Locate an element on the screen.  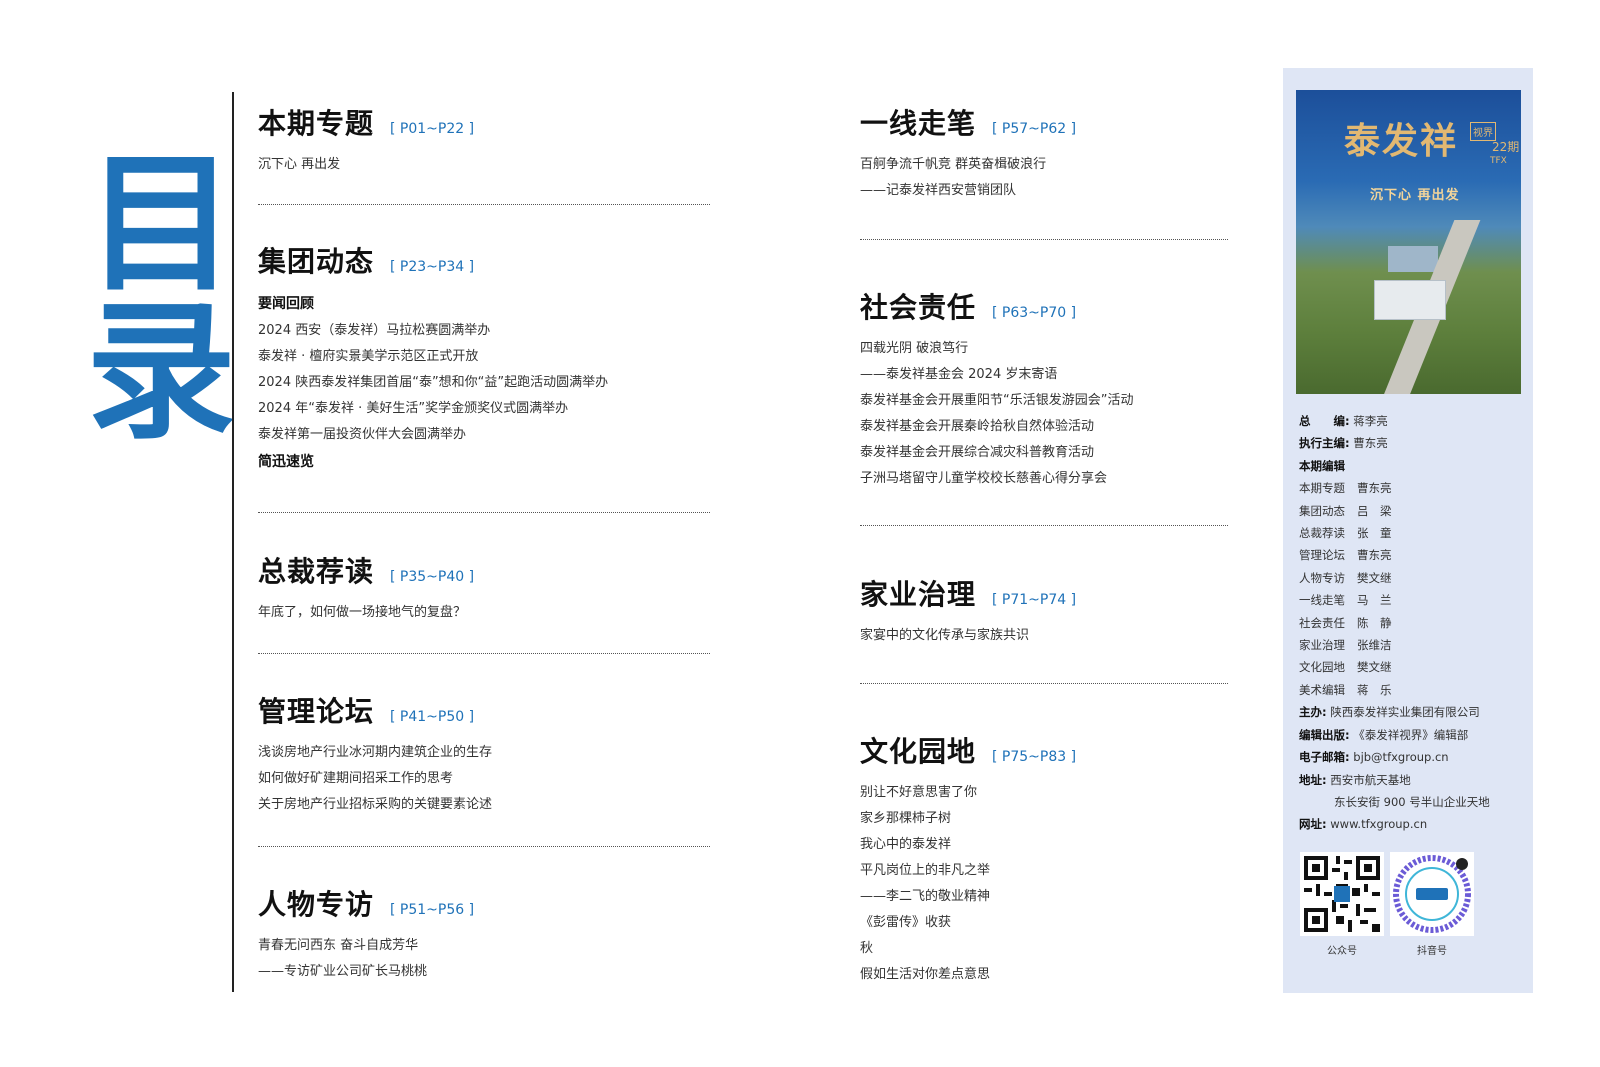
page-range: [ P51~P56 ] is located at coordinates (432, 910).